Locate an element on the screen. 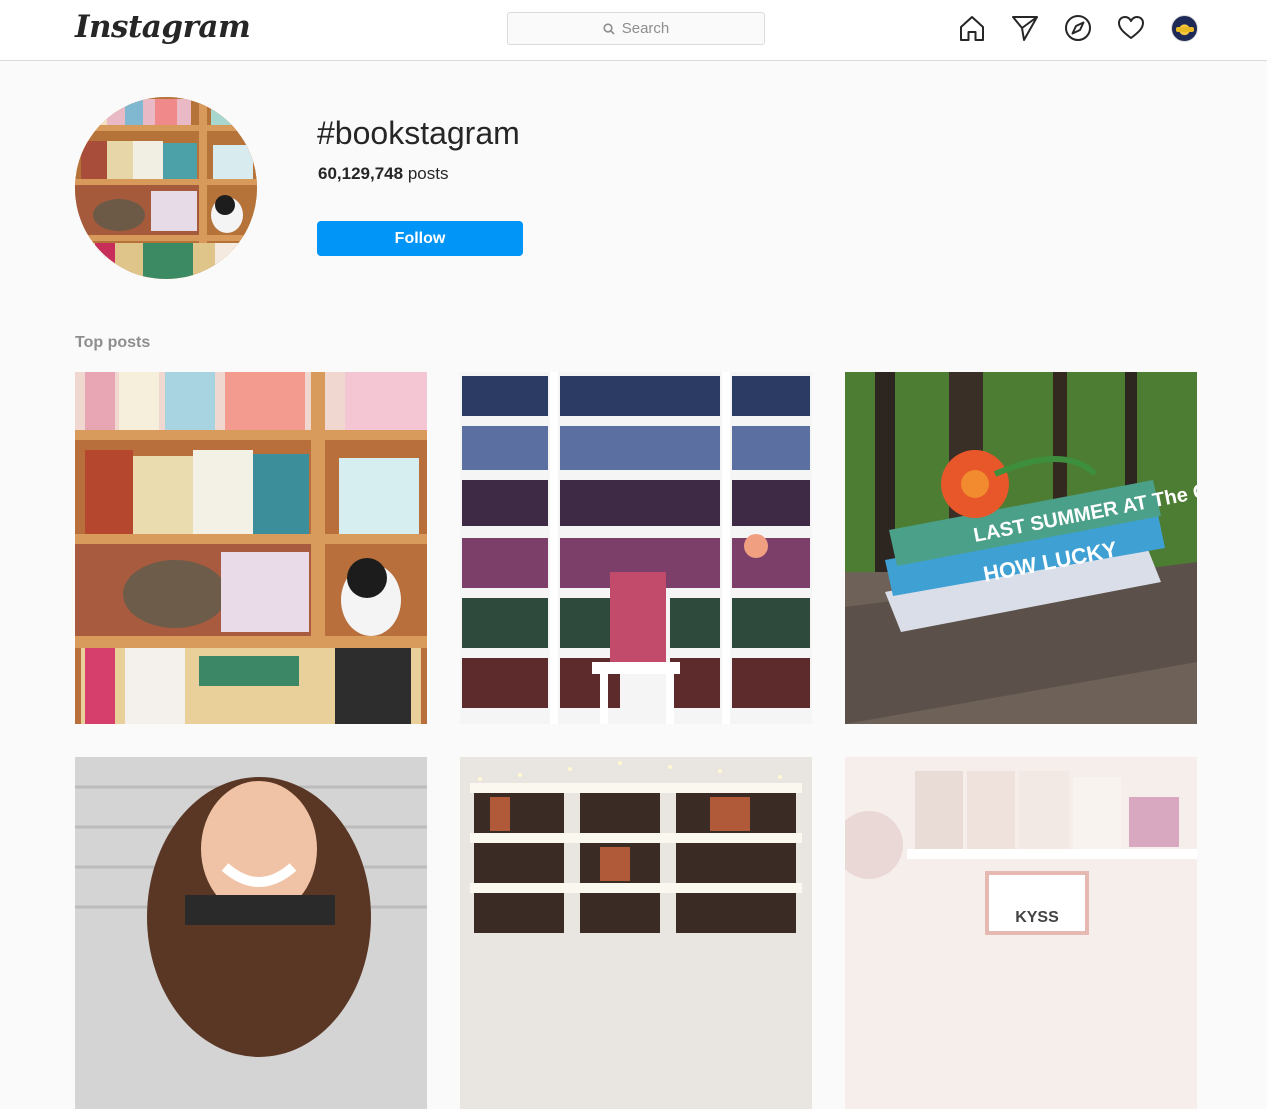  posts-count: 60,129,748 posts is located at coordinates (383, 174).